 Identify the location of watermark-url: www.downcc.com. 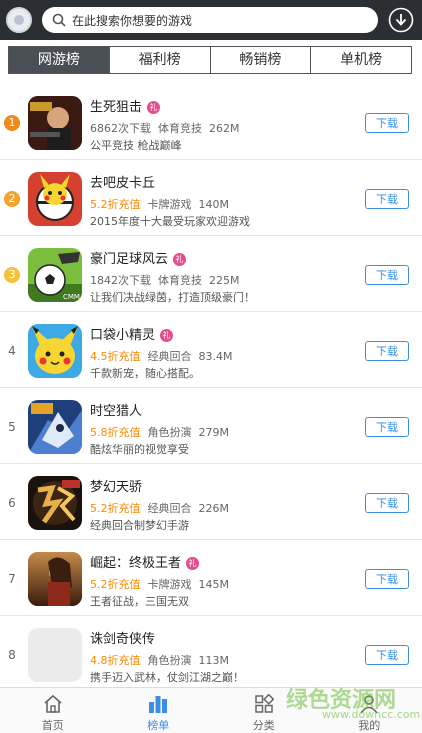
(371, 714).